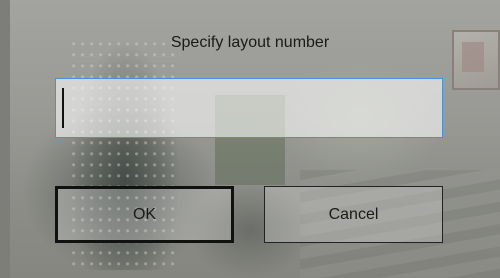 This screenshot has height=278, width=500. Describe the element at coordinates (353, 214) in the screenshot. I see `cancel-button: Cancel` at that location.